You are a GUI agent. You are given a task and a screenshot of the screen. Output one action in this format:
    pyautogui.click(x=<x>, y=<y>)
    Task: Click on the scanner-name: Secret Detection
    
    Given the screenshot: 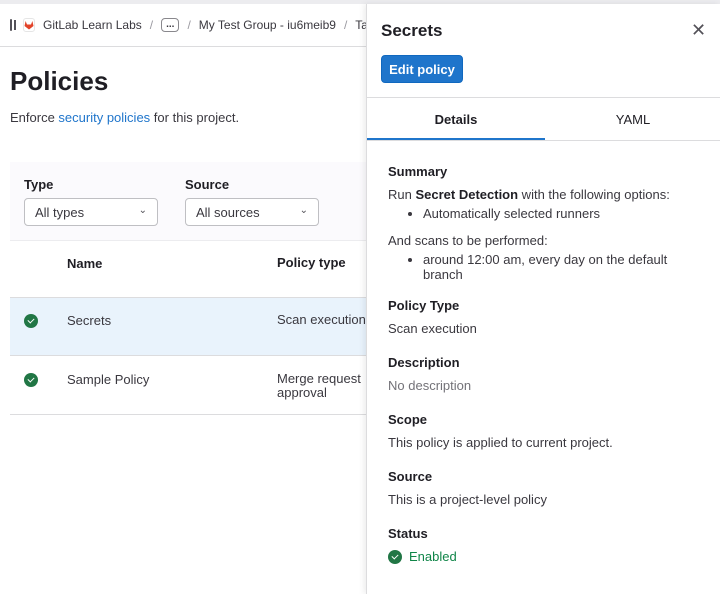 What is the action you would take?
    pyautogui.click(x=467, y=194)
    